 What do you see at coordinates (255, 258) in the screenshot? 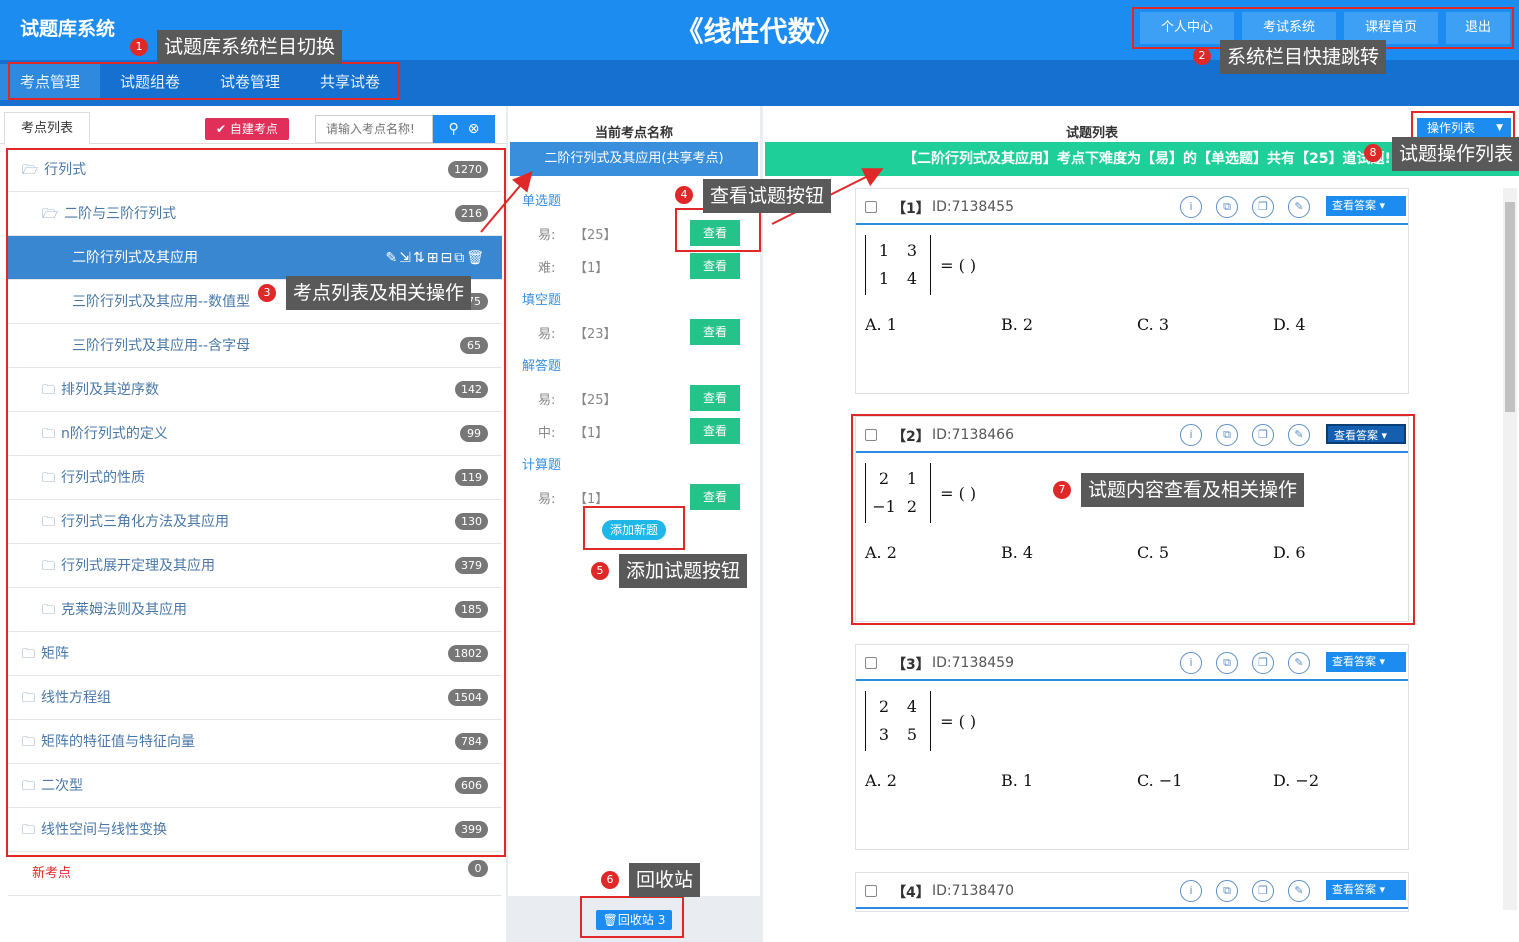
I see `tree-item-selected: 二阶行列式及其应用 ✎⇲⇅⊞⊟⧉🗑` at bounding box center [255, 258].